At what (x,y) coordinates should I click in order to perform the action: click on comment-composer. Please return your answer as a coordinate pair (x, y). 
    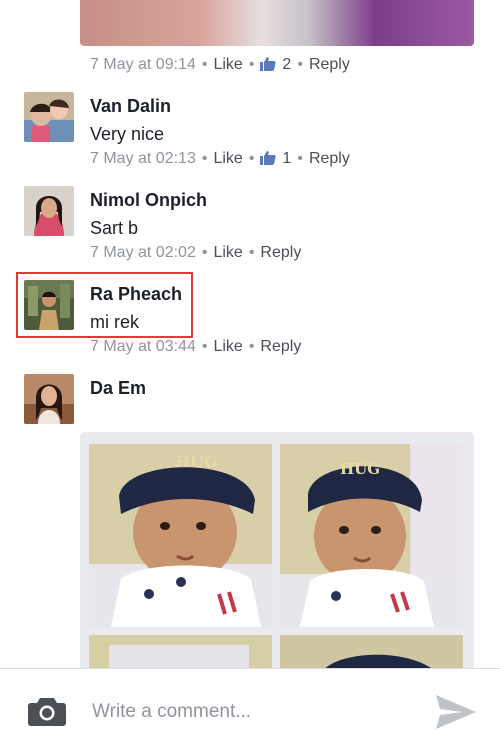
    Looking at the image, I should click on (250, 710).